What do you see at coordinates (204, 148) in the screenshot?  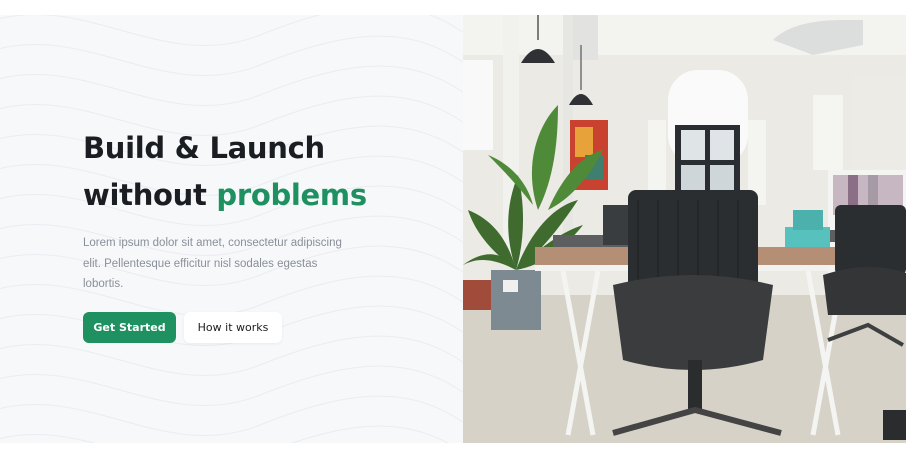 I see `headline-line-1: Build & Launch` at bounding box center [204, 148].